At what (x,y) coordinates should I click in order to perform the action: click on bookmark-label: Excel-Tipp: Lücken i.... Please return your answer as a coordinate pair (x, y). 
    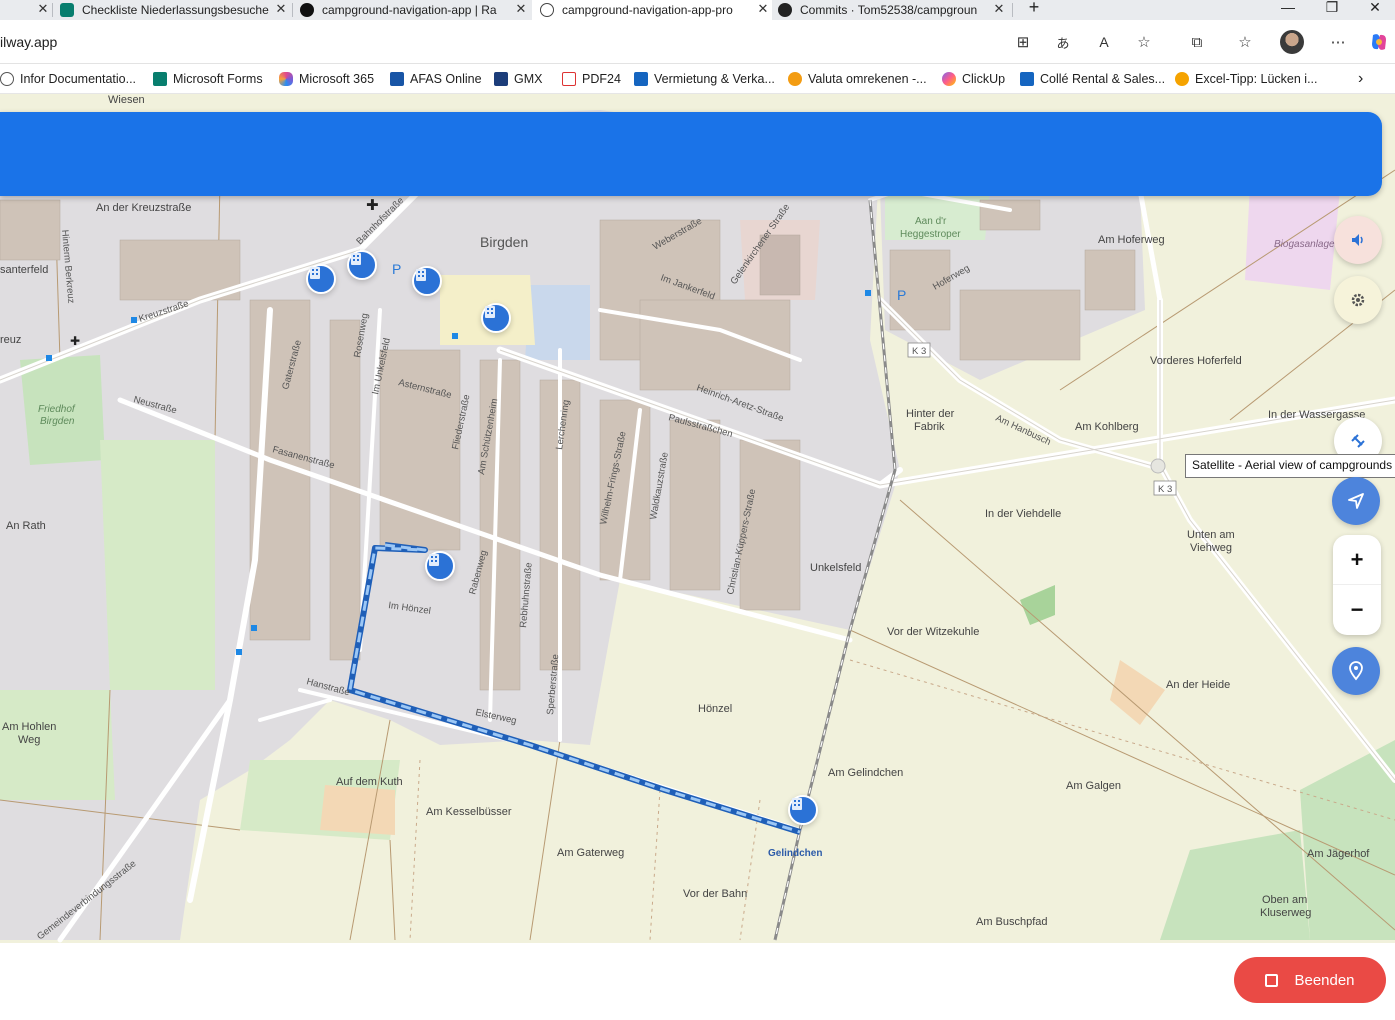
    Looking at the image, I should click on (1256, 79).